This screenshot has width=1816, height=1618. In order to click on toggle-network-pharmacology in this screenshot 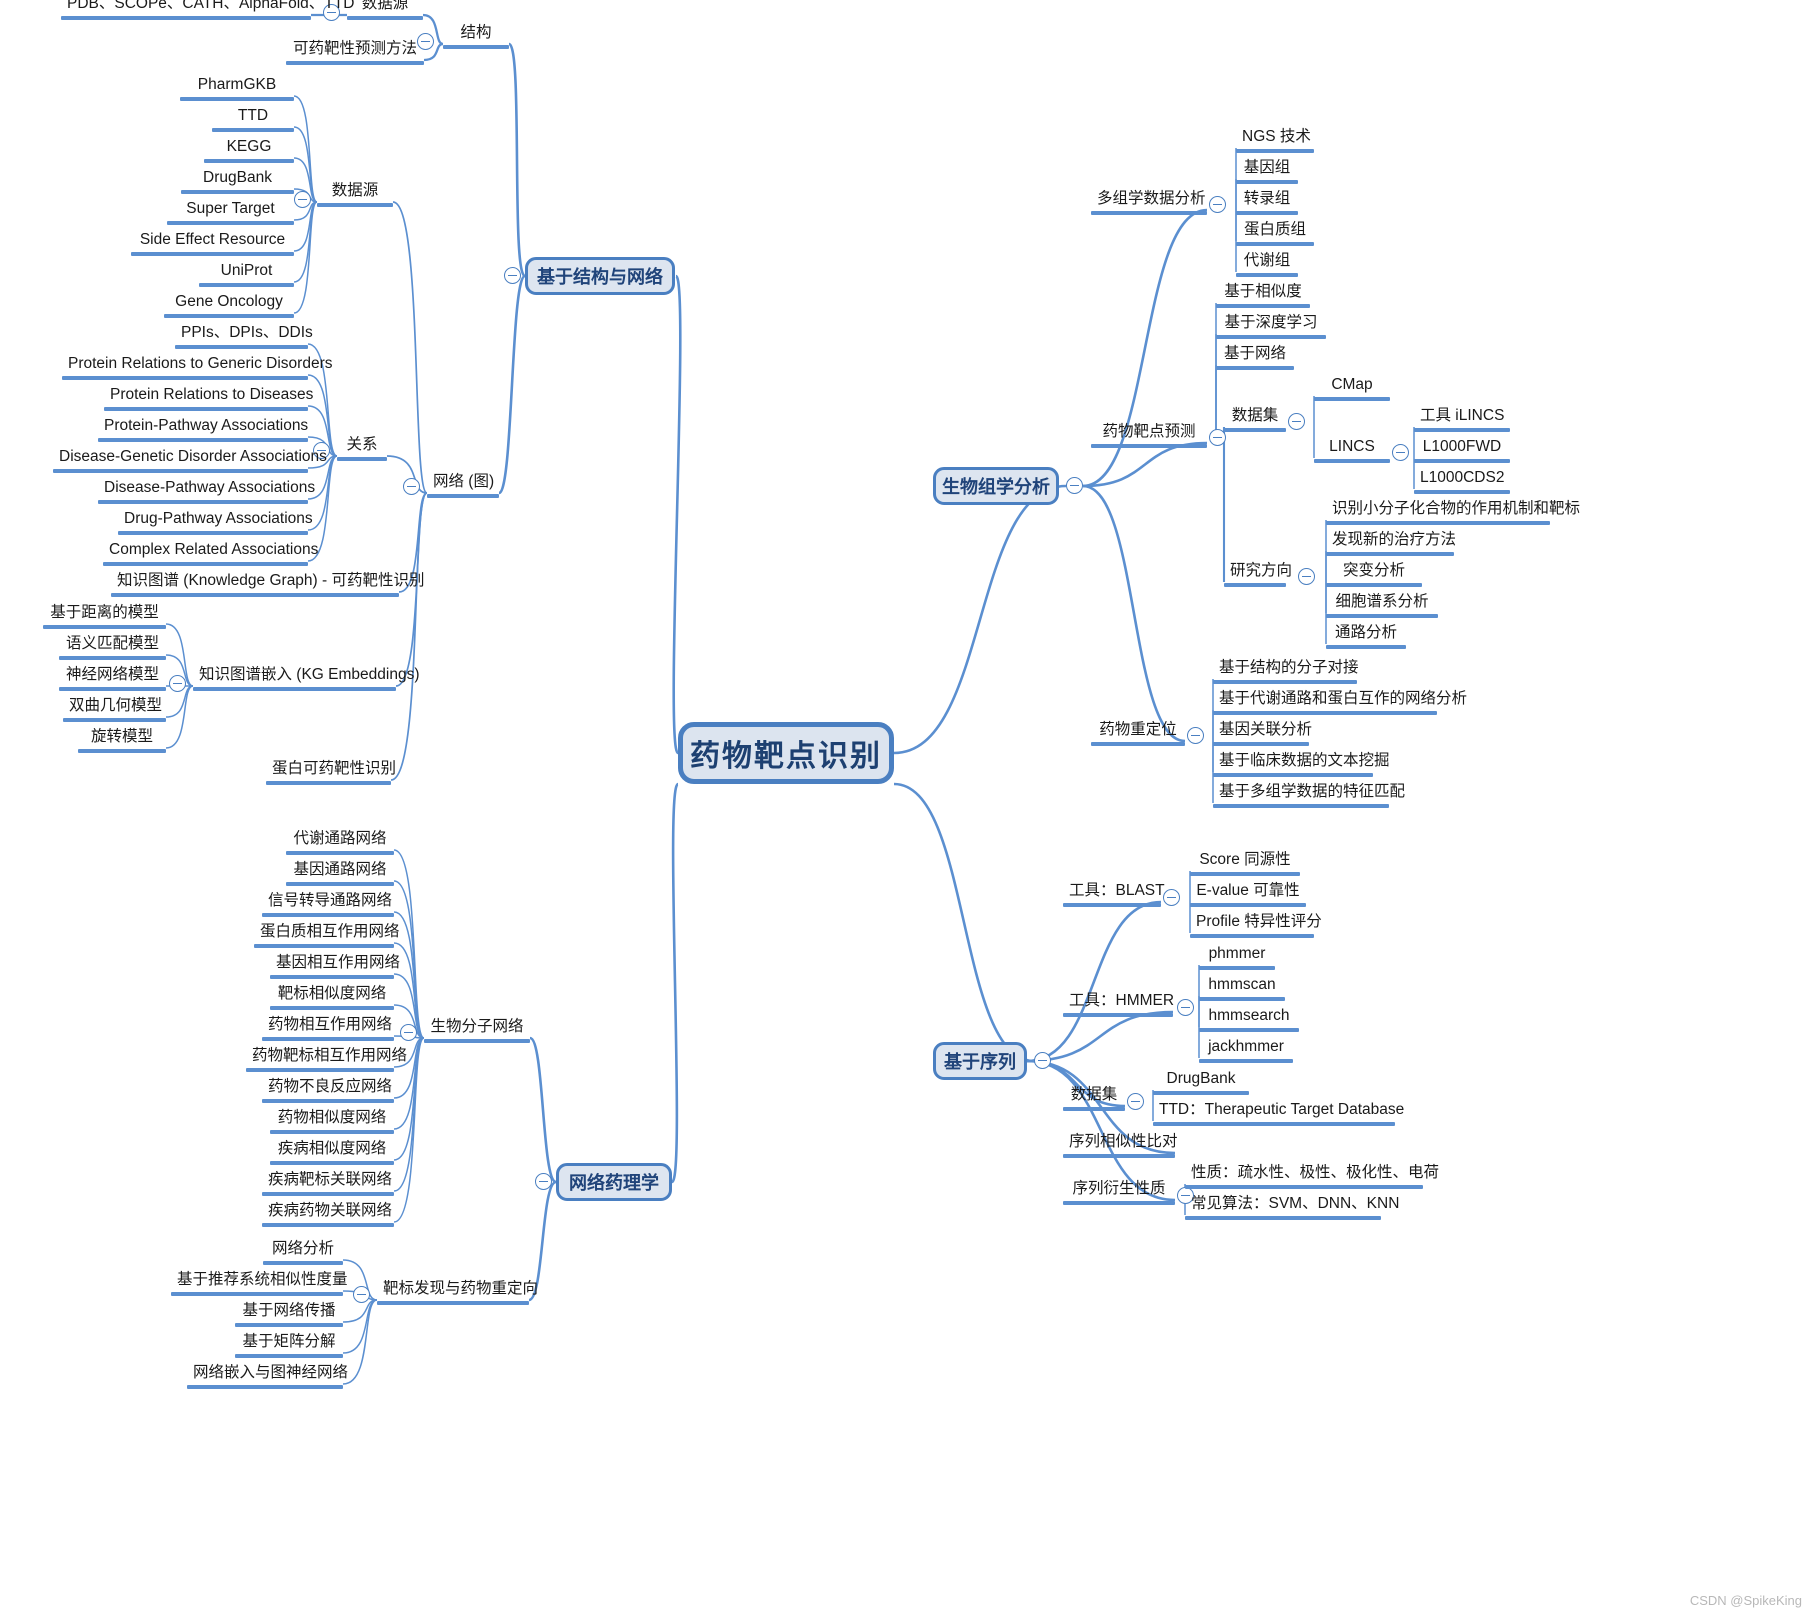, I will do `click(543, 1181)`.